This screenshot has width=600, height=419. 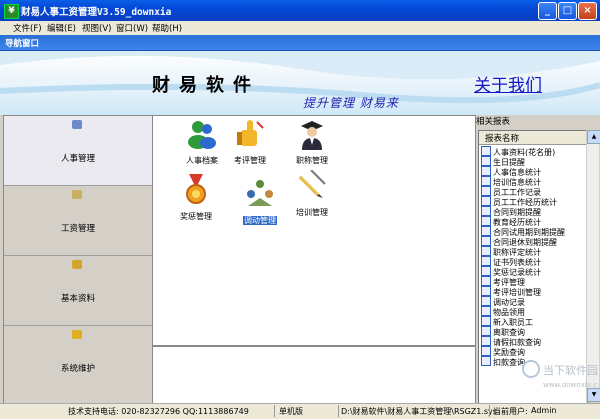 I want to click on nav-label: 系统维护, so click(x=77, y=369).